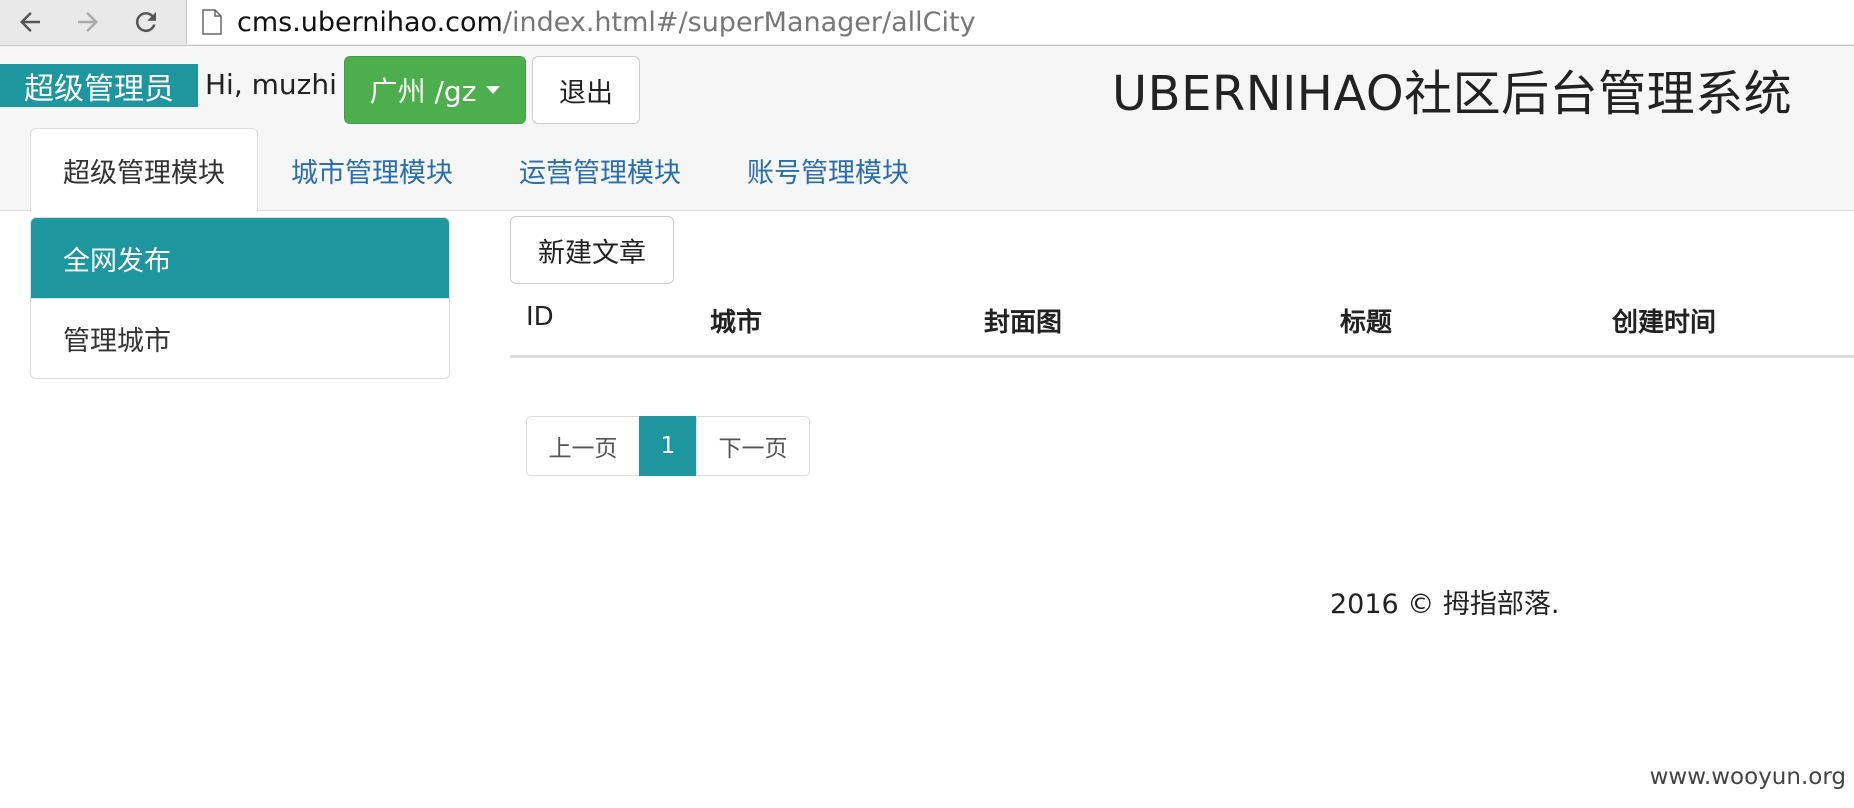 Image resolution: width=1854 pixels, height=808 pixels. What do you see at coordinates (583, 446) in the screenshot?
I see `previous-page-button: 上一页` at bounding box center [583, 446].